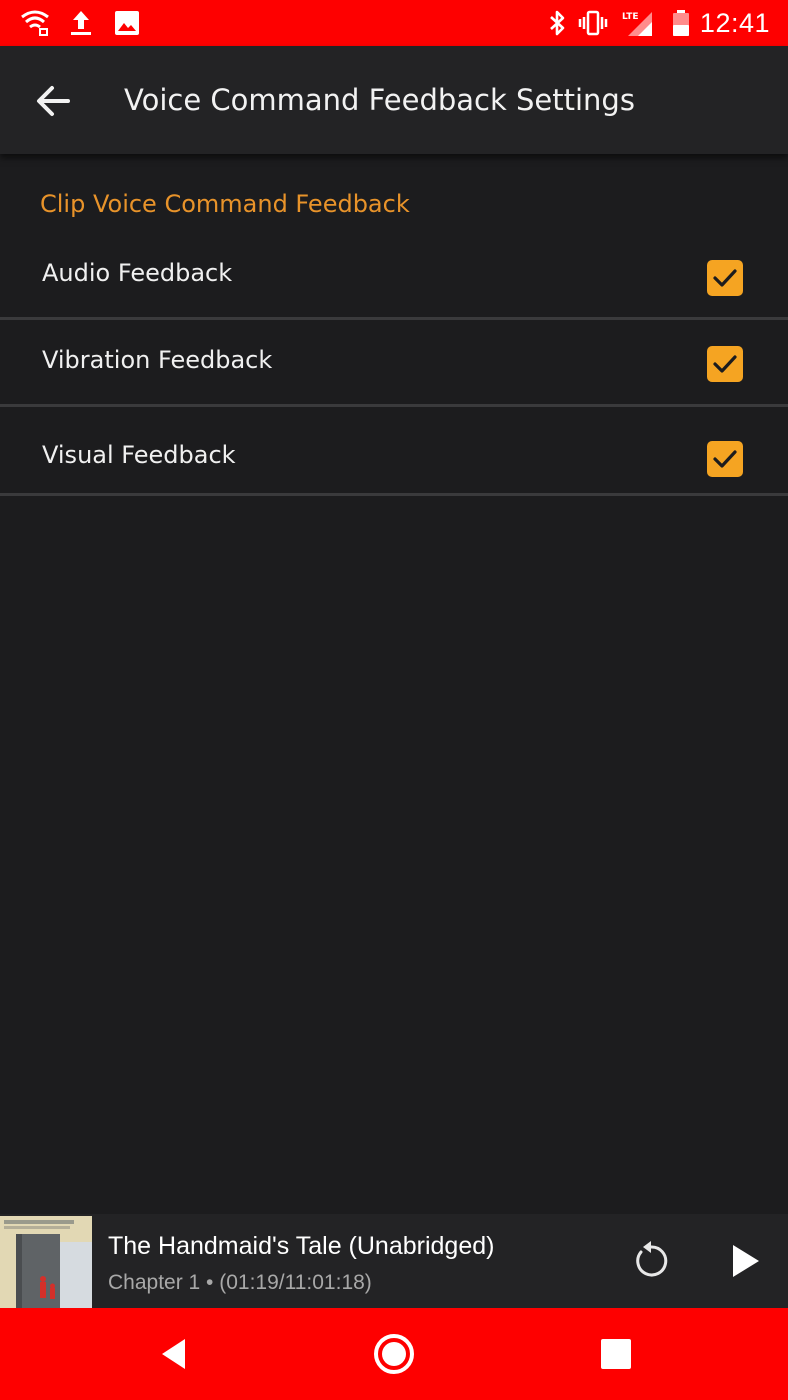 This screenshot has width=788, height=1400. I want to click on nav-recents-icon, so click(616, 1354).